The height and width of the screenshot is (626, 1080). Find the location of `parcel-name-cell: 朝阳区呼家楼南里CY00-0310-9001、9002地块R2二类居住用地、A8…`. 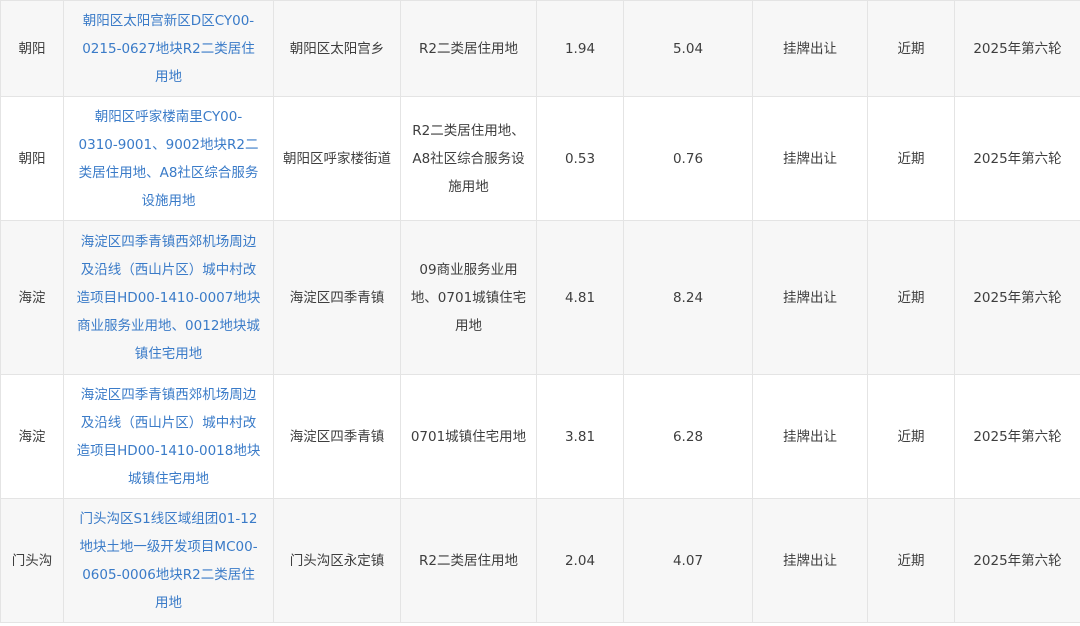

parcel-name-cell: 朝阳区呼家楼南里CY00-0310-9001、9002地块R2二类居住用地、A8… is located at coordinates (168, 158).